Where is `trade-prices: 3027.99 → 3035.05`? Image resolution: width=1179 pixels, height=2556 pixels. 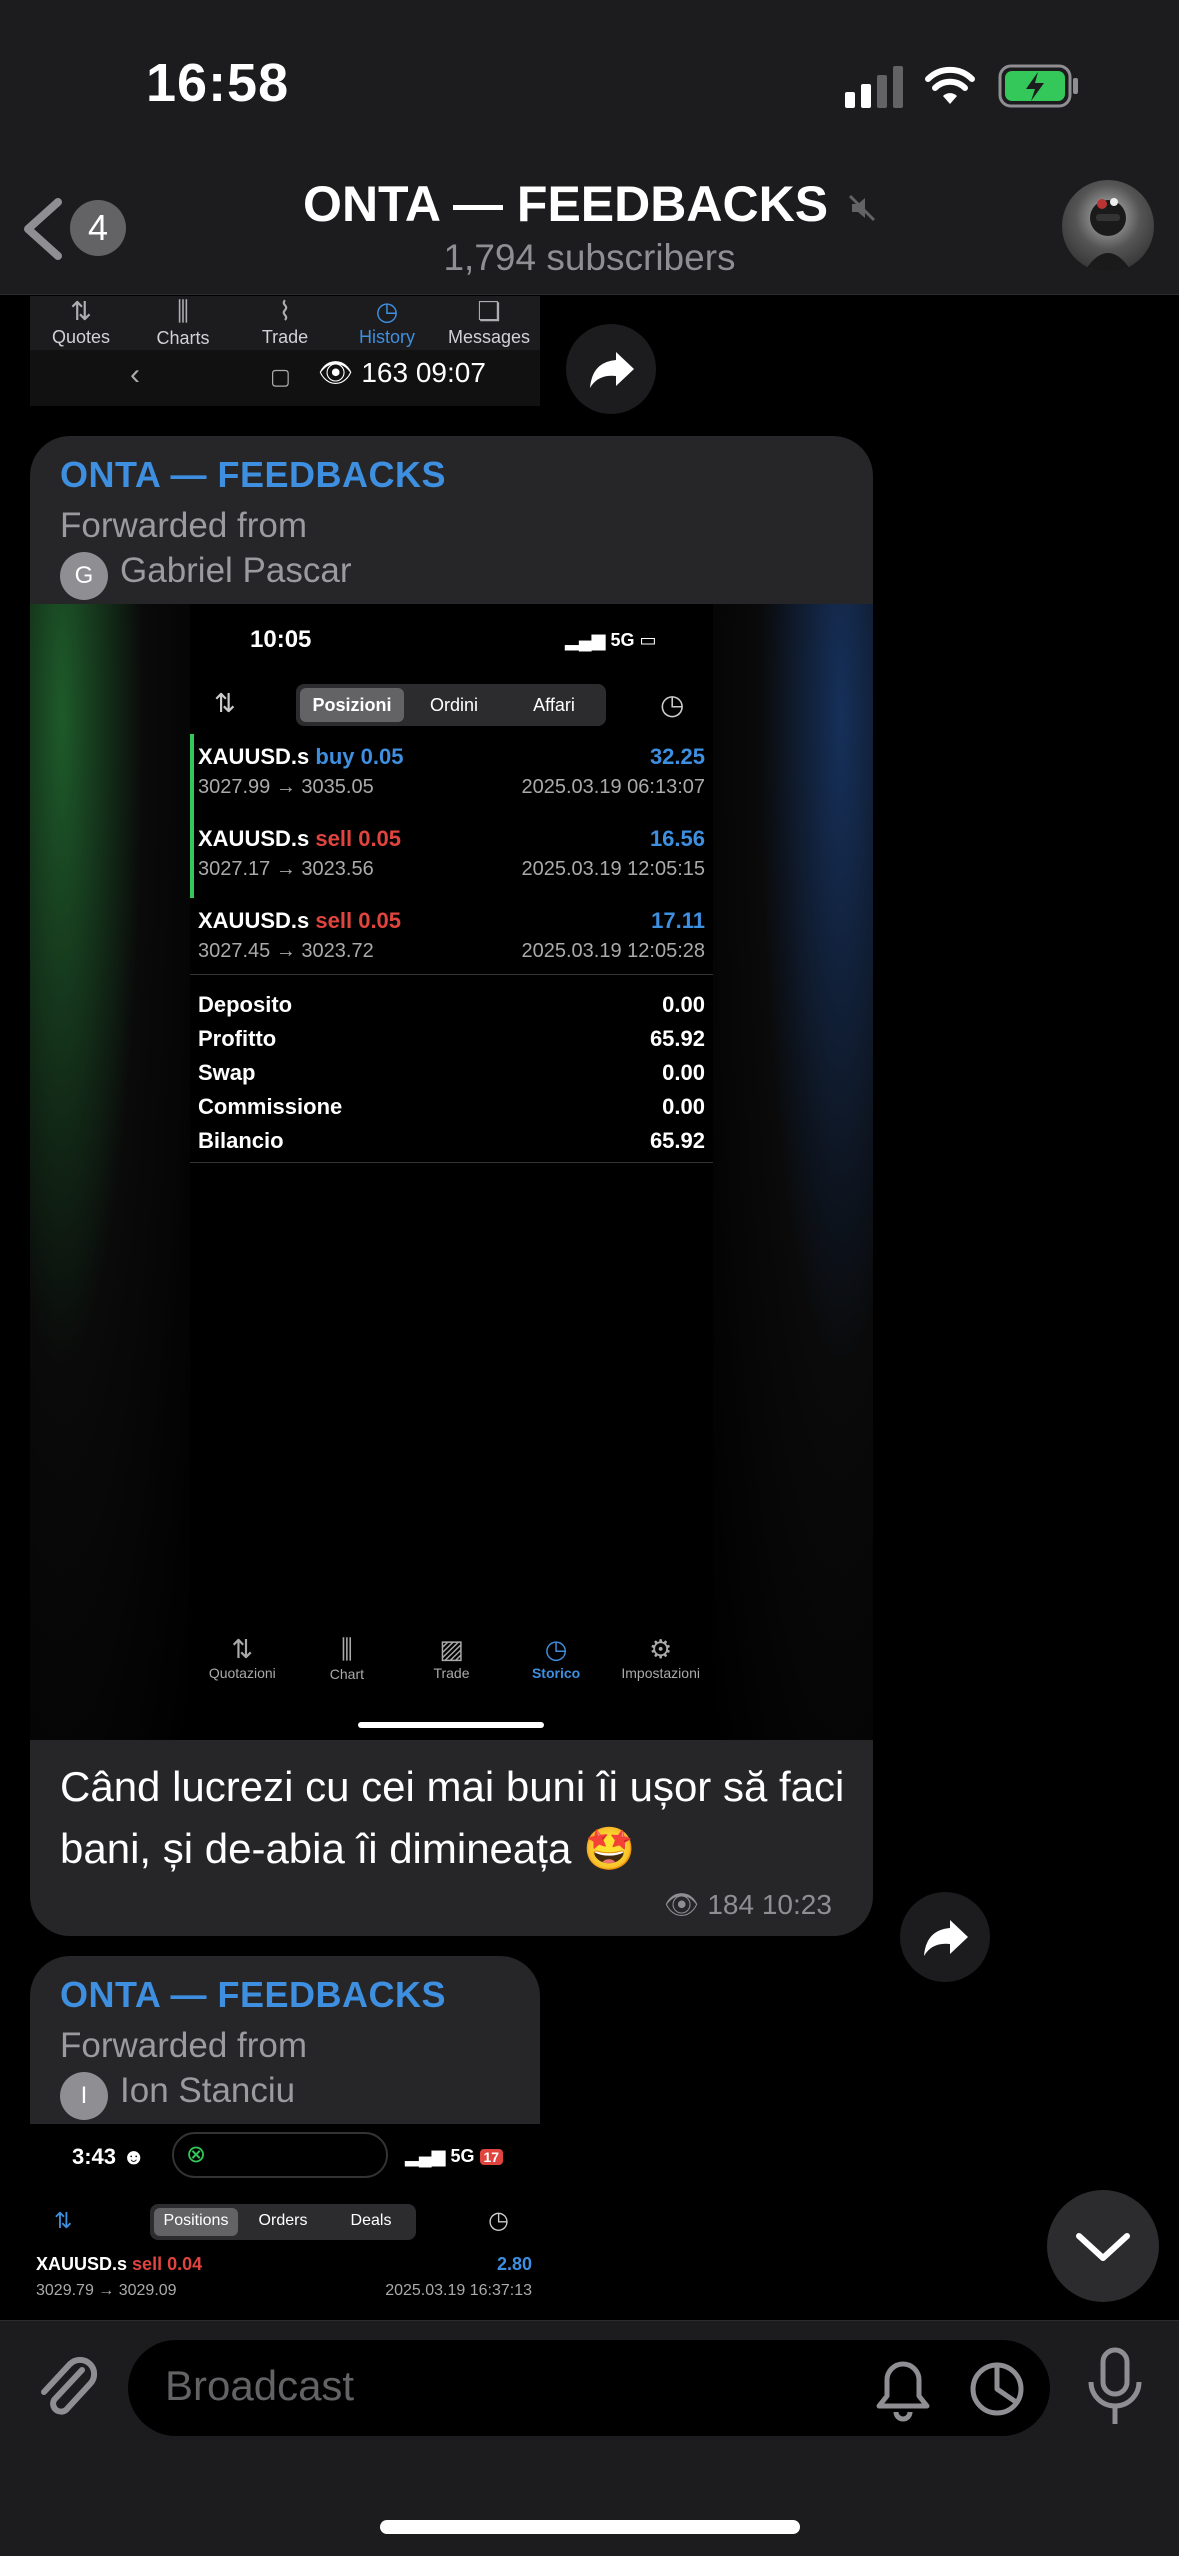
trade-prices: 3027.99 → 3035.05 is located at coordinates (286, 787).